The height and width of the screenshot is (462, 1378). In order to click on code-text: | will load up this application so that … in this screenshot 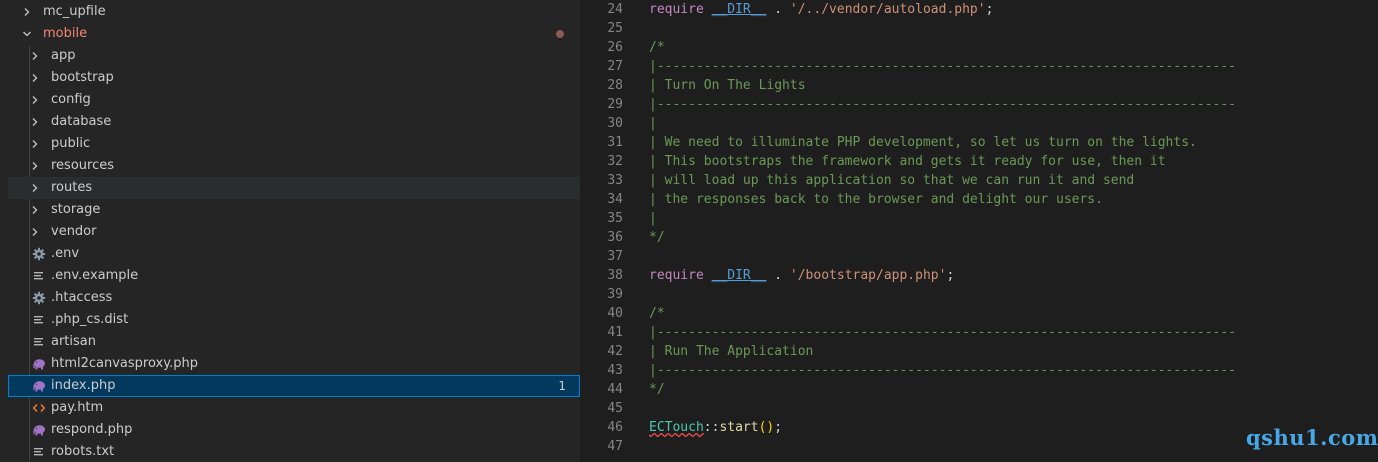, I will do `click(891, 180)`.